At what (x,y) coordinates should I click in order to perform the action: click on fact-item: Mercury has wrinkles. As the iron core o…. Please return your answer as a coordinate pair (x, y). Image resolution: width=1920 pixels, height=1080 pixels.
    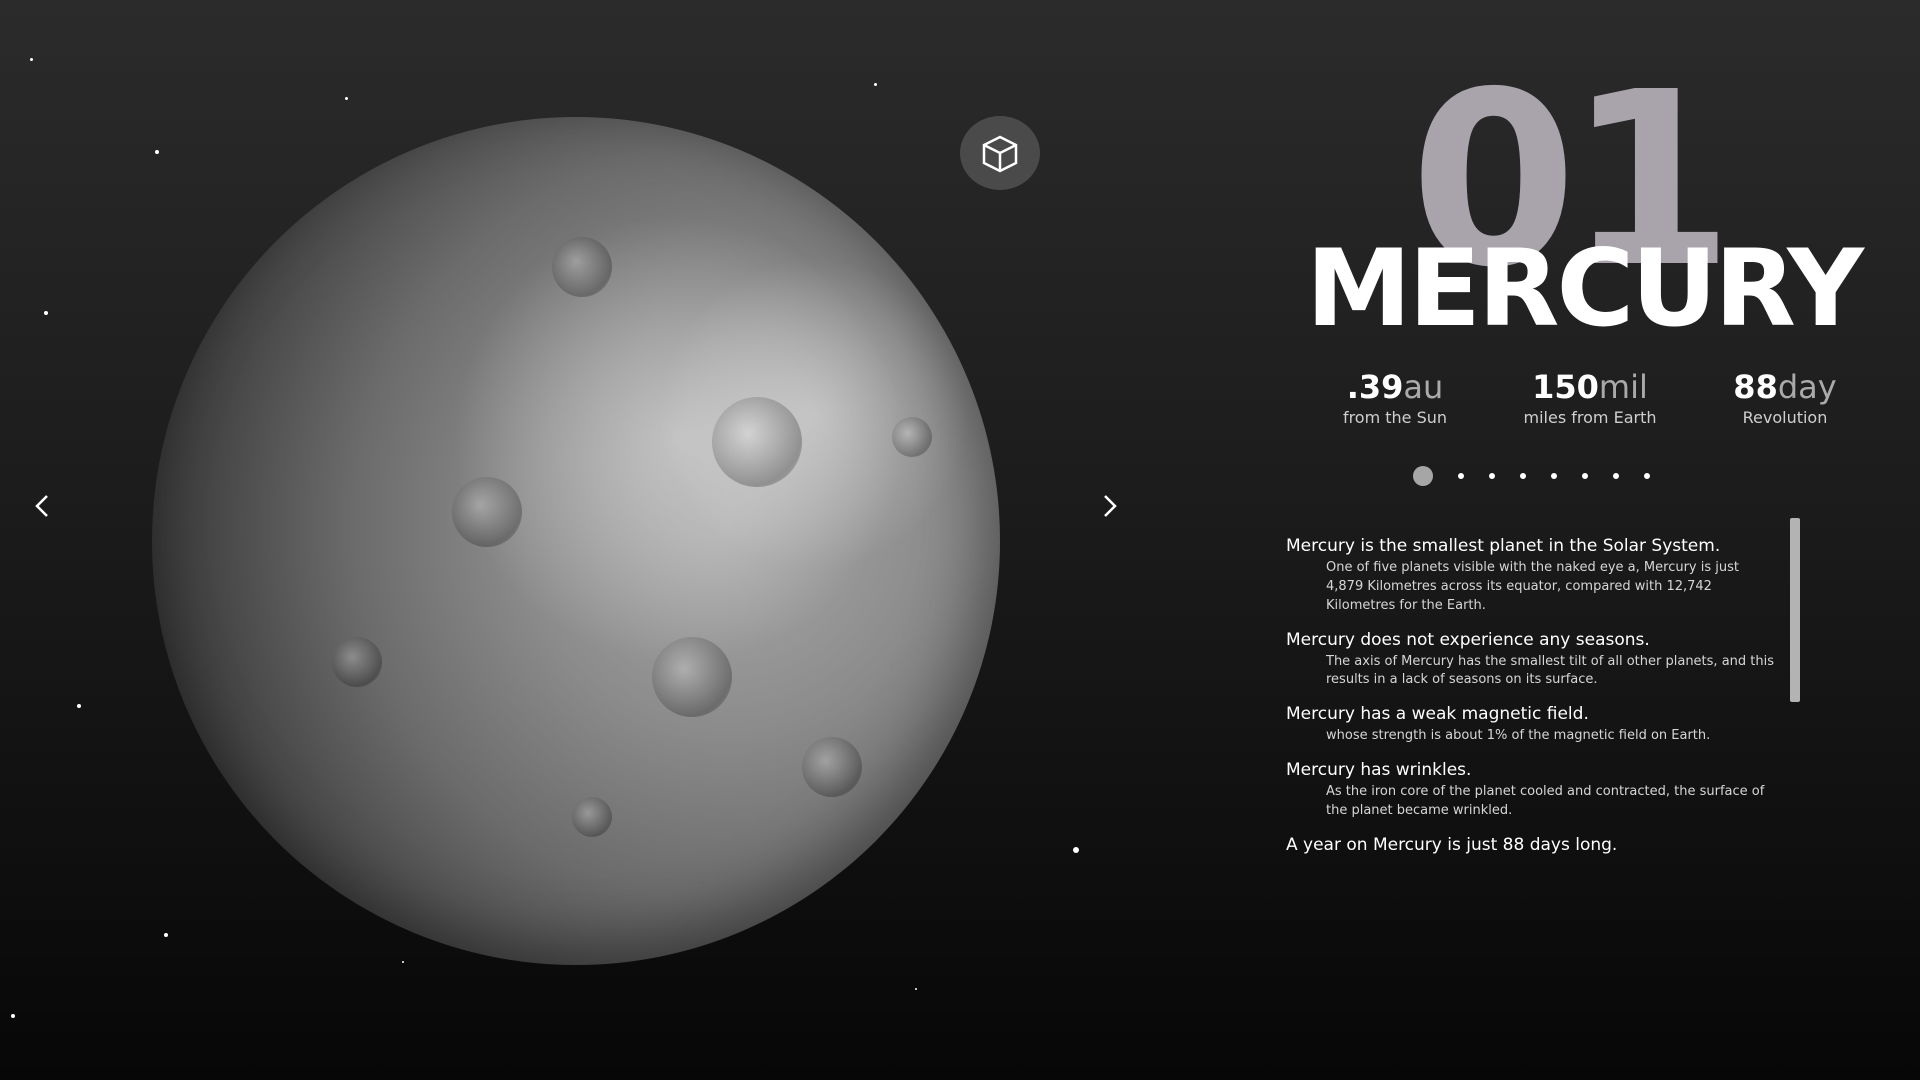
    Looking at the image, I should click on (1531, 790).